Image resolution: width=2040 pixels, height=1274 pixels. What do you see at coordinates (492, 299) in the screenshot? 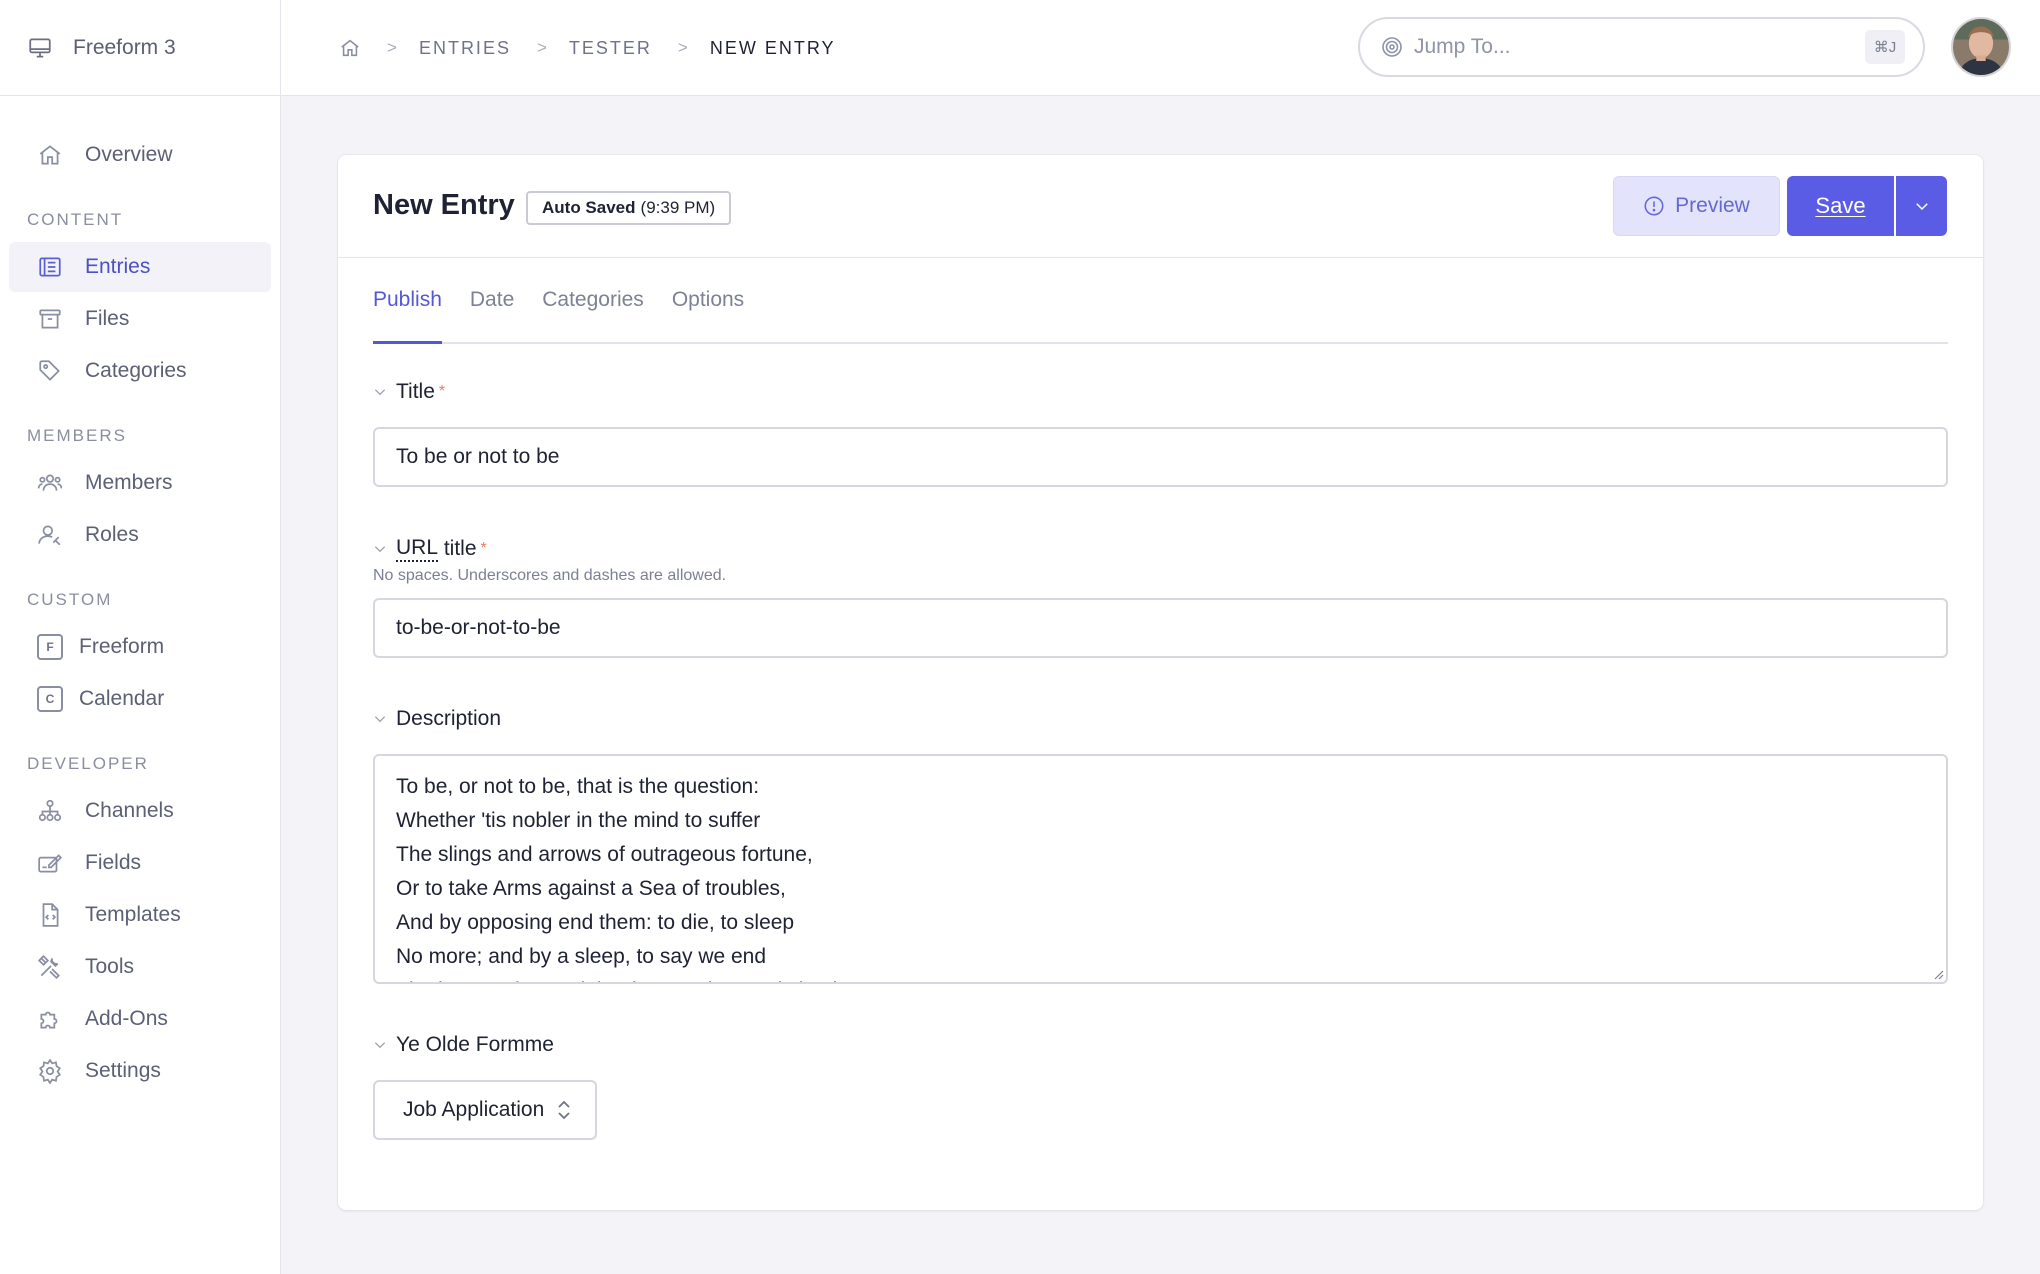
I see `tab-date: Date` at bounding box center [492, 299].